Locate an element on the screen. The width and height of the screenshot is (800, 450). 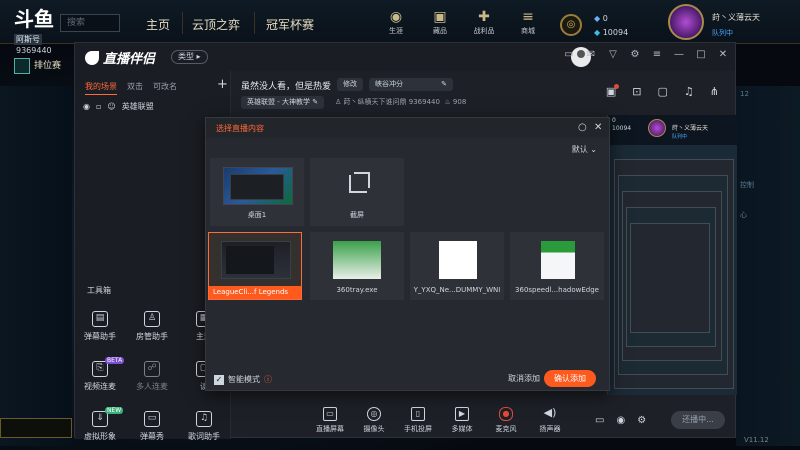
tool-danmu-assistant: ▤ 弹幕助手 is located at coordinates (100, 326).